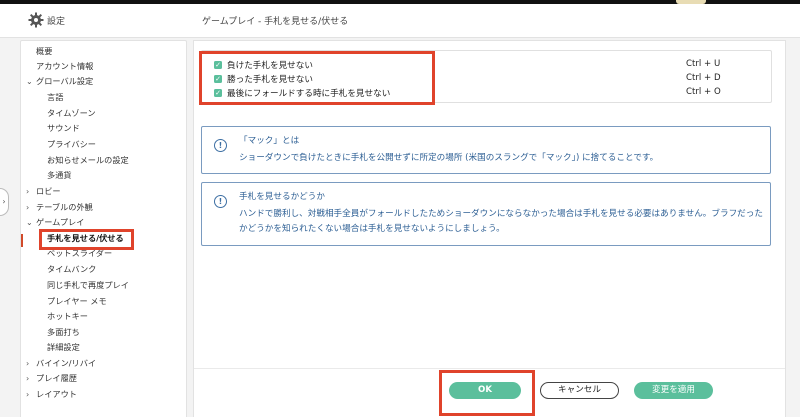 The width and height of the screenshot is (800, 417). I want to click on sidebar-item-label: 同じ手札で再度プレイ, so click(88, 285).